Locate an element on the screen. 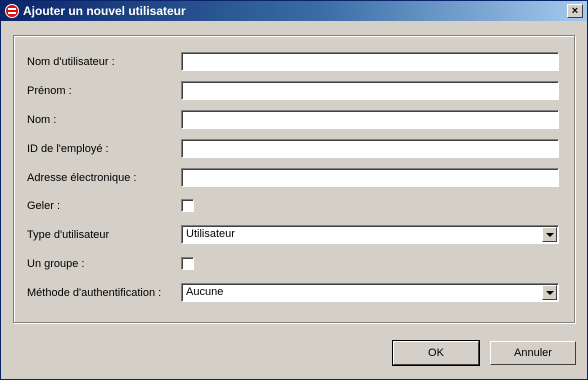 The width and height of the screenshot is (588, 380). freeze-checkbox is located at coordinates (187, 205).